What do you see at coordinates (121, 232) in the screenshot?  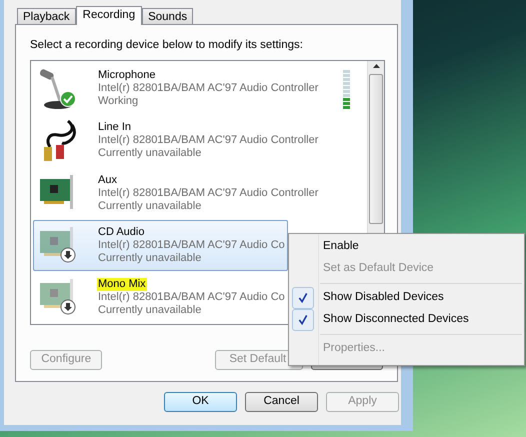 I see `device-name: CD Audio` at bounding box center [121, 232].